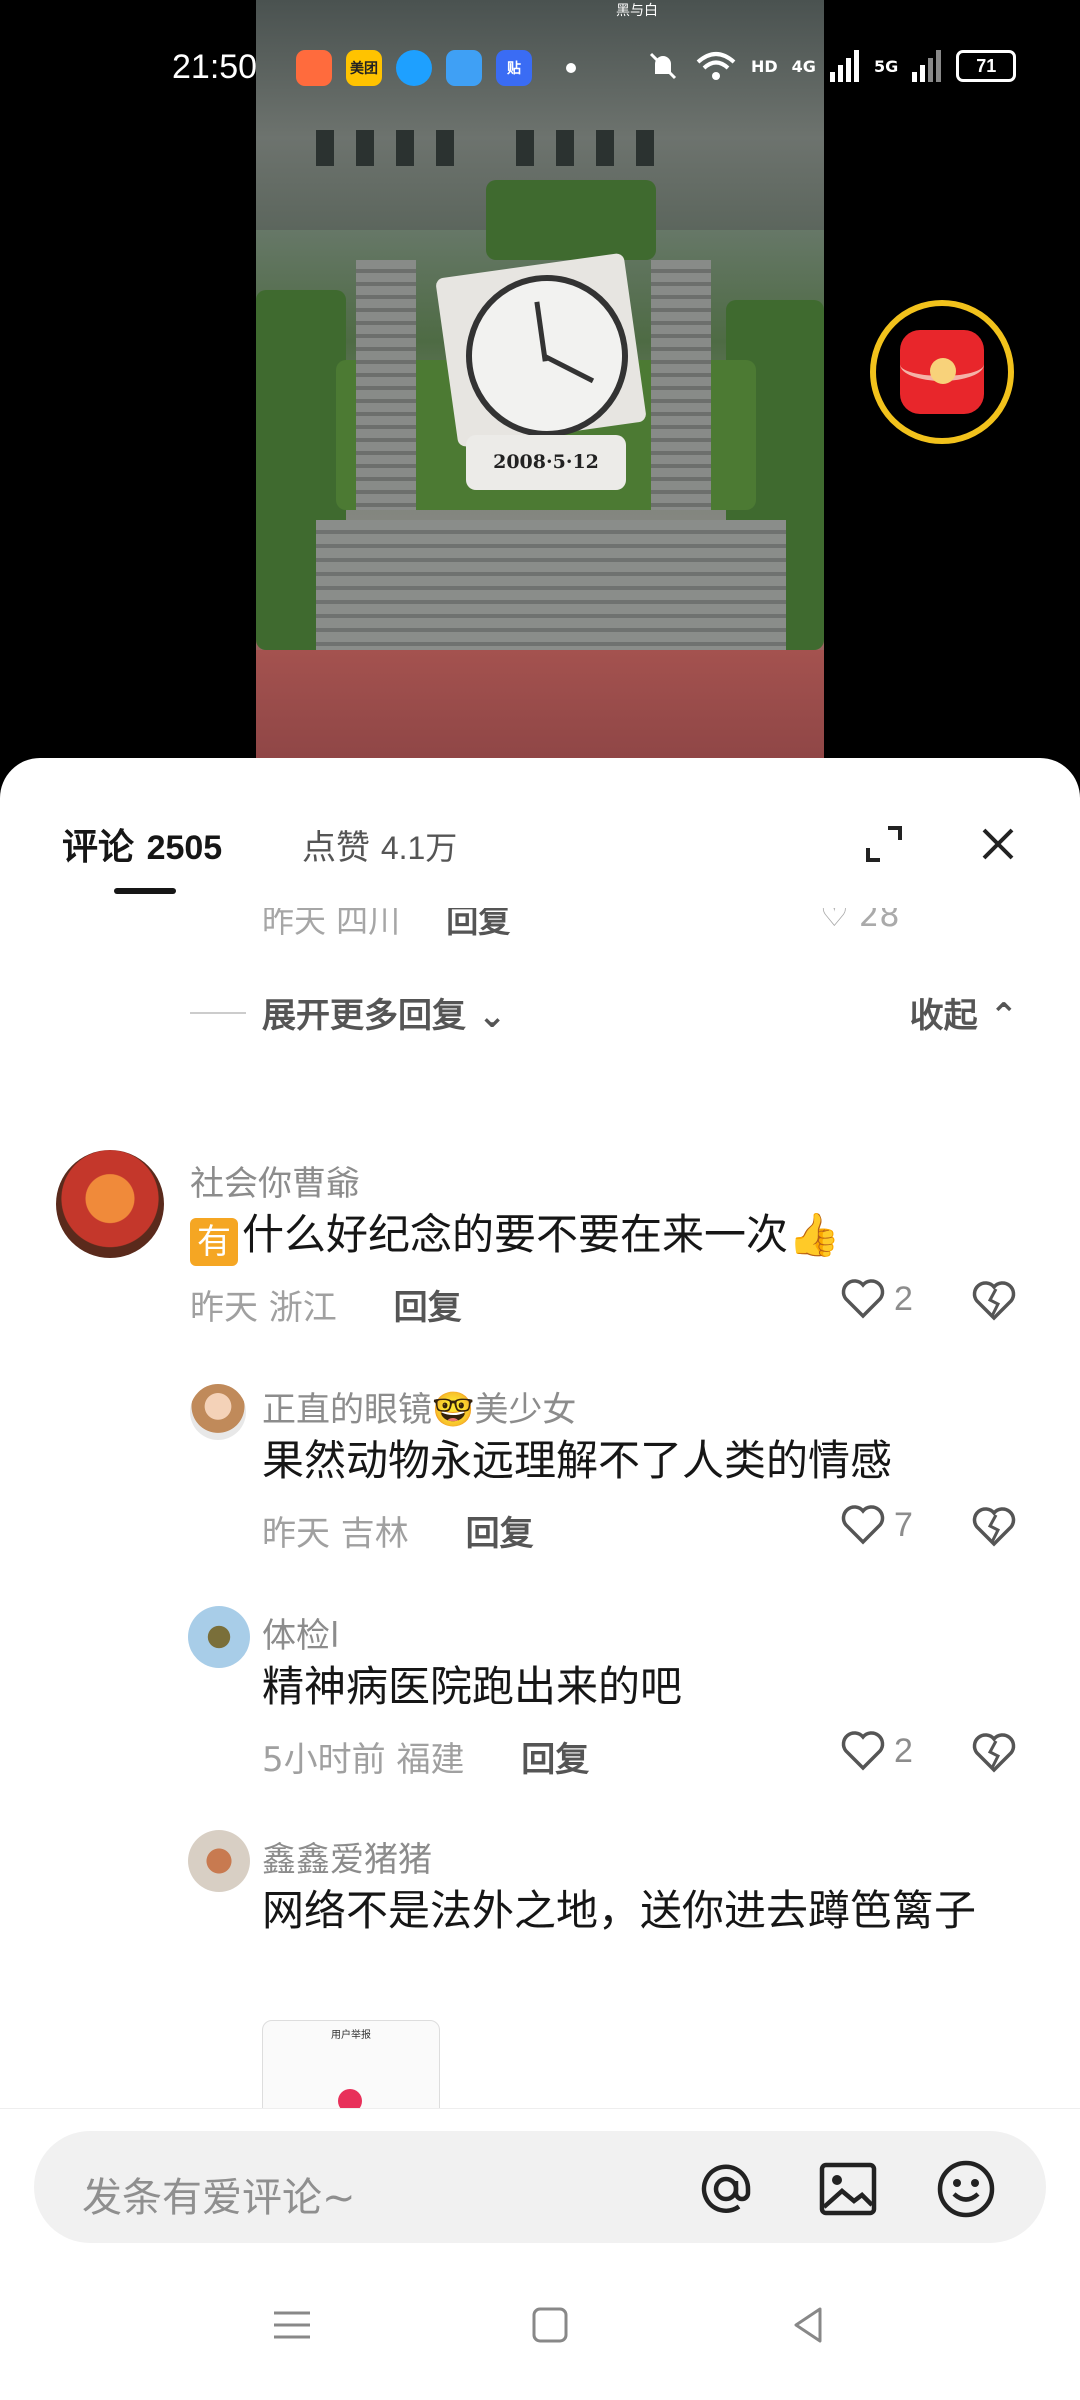  What do you see at coordinates (943, 1016) in the screenshot?
I see `collapse-label: 收起` at bounding box center [943, 1016].